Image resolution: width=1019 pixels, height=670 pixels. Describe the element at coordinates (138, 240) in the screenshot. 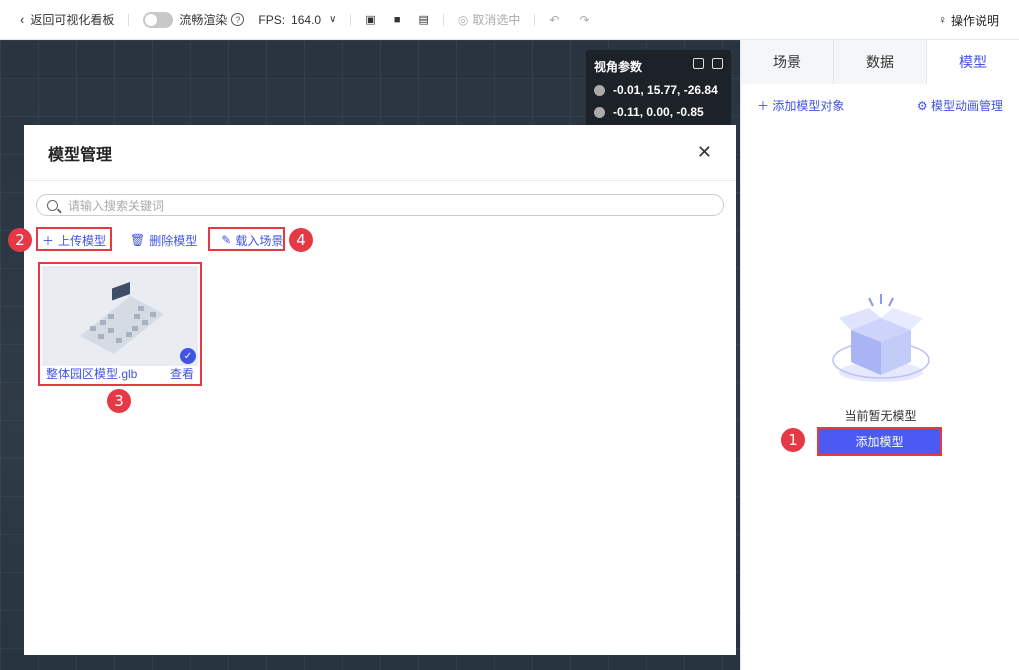

I see `trash-icon: 🗑` at that location.